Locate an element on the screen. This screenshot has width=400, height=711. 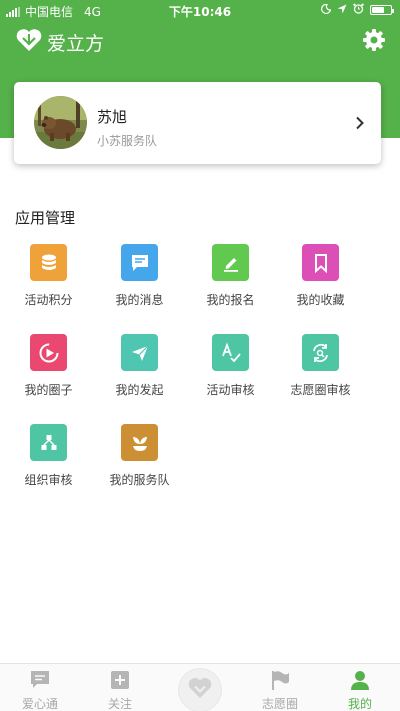
app-my-favorites: 我的收藏 is located at coordinates (322, 284).